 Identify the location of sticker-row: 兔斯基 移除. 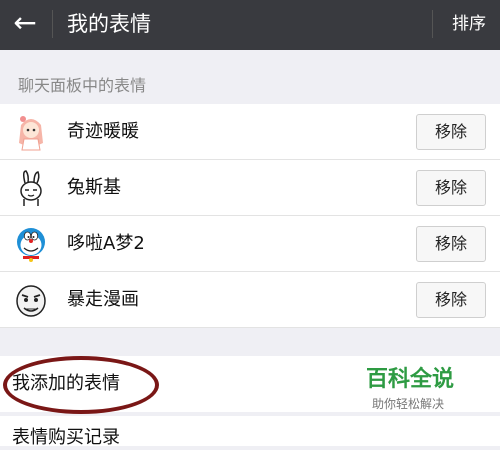
(250, 188).